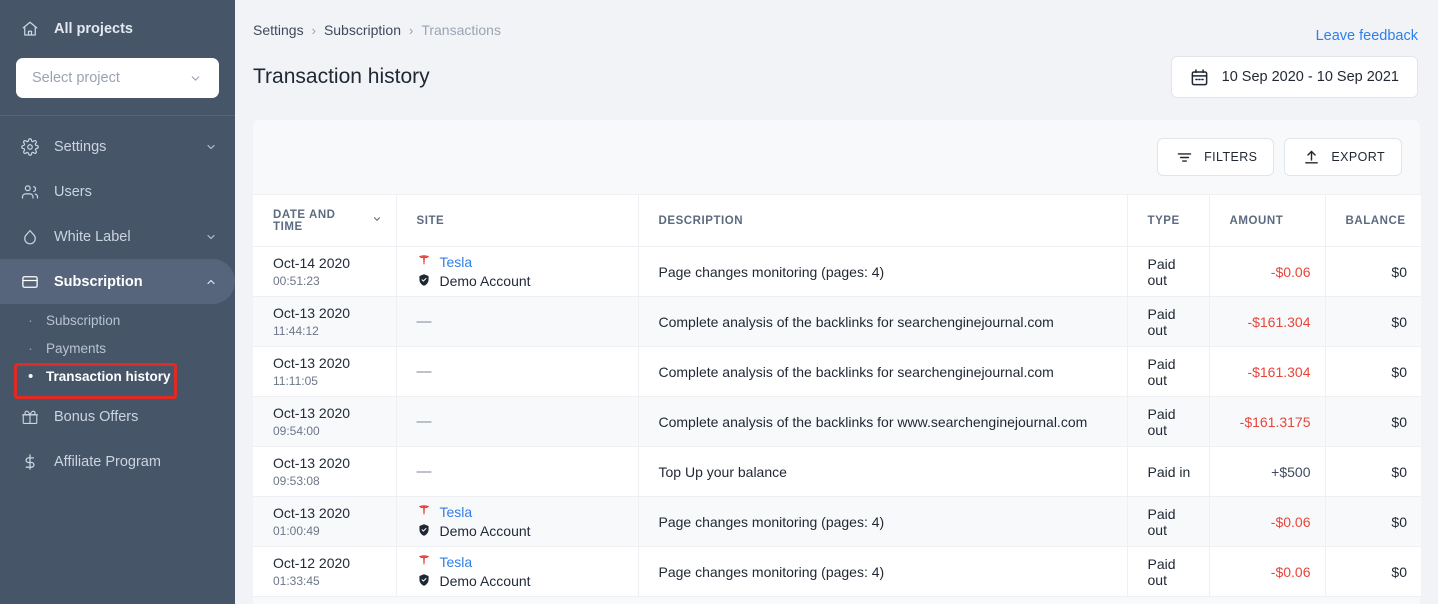 Image resolution: width=1438 pixels, height=604 pixels. I want to click on sidebar-subitem-label: Payments, so click(76, 348).